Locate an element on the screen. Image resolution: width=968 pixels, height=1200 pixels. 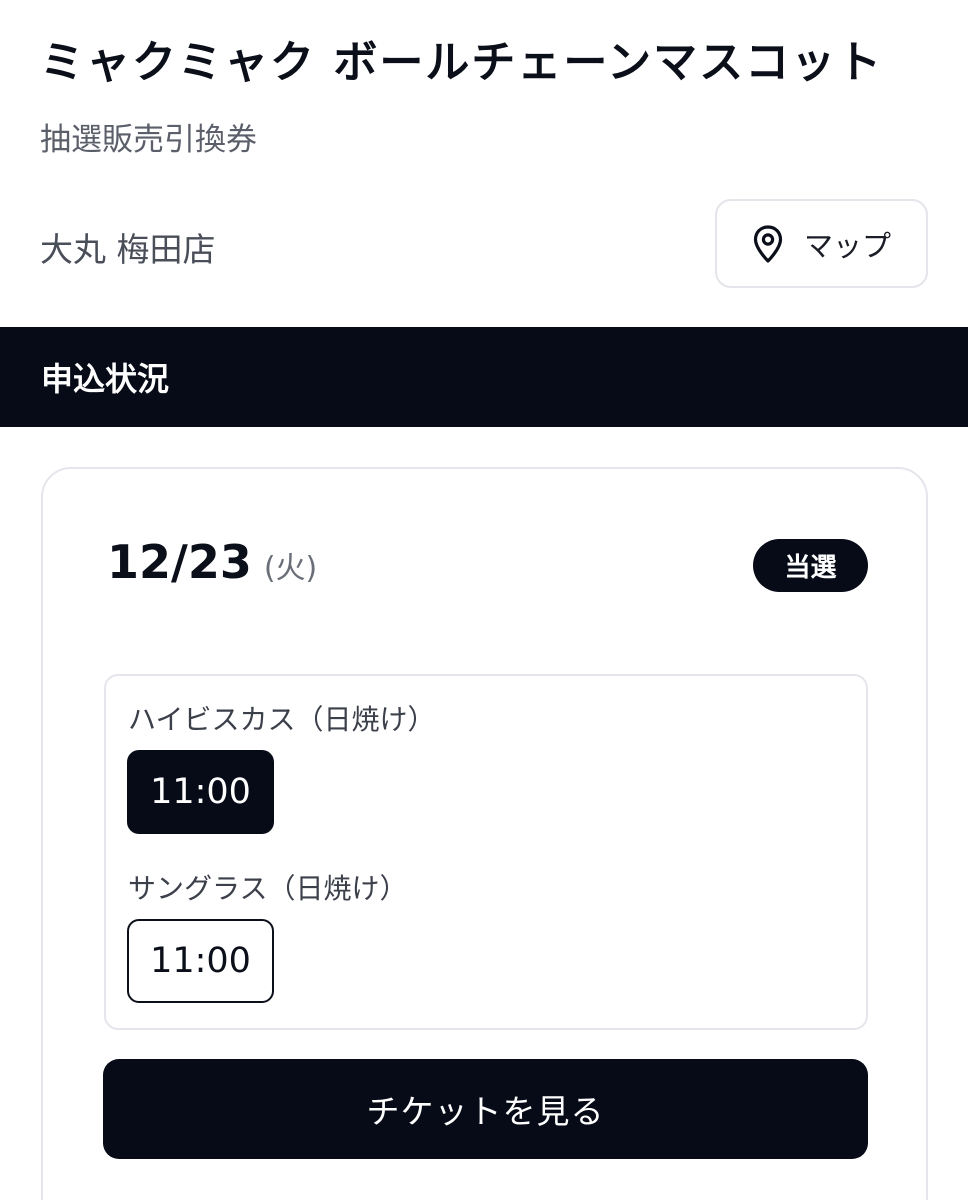
section-title: 申込状況 is located at coordinates (105, 379).